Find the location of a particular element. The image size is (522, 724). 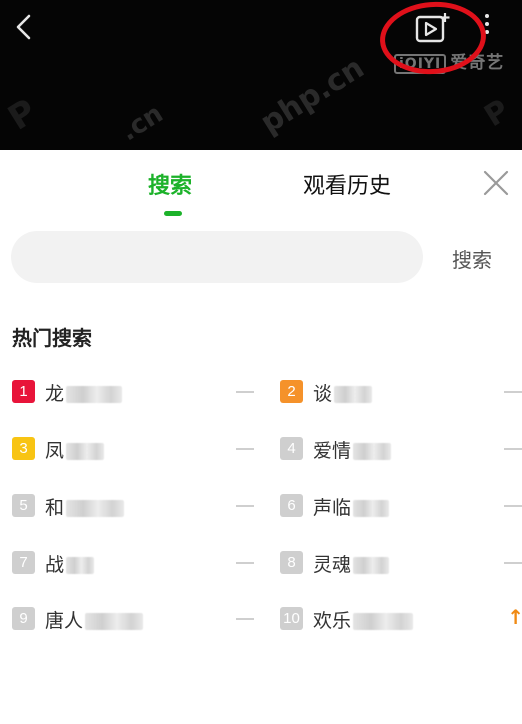

hot-search-item: 6 声临 is located at coordinates (401, 507).